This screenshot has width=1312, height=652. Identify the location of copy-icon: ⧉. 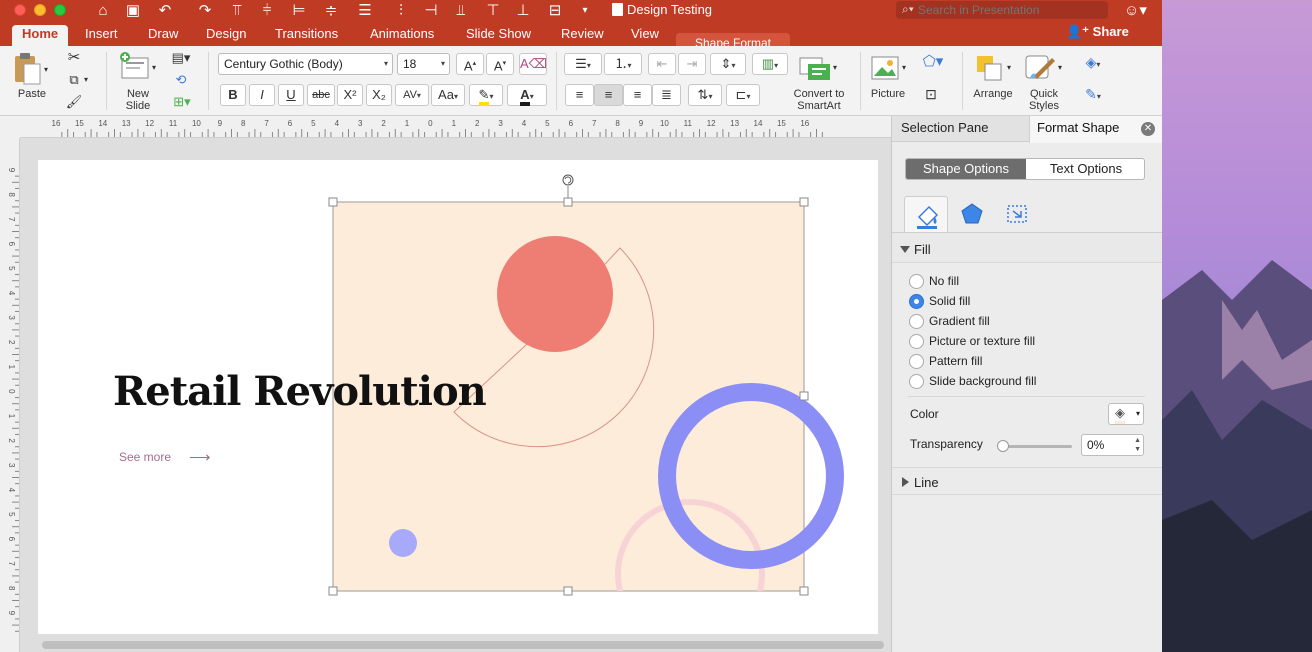
(74, 80).